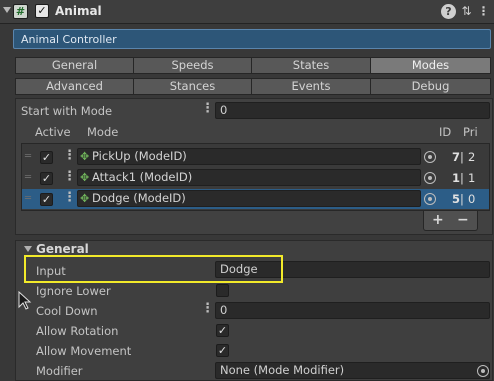 The width and height of the screenshot is (494, 381). I want to click on cooldown-field: 0, so click(352, 310).